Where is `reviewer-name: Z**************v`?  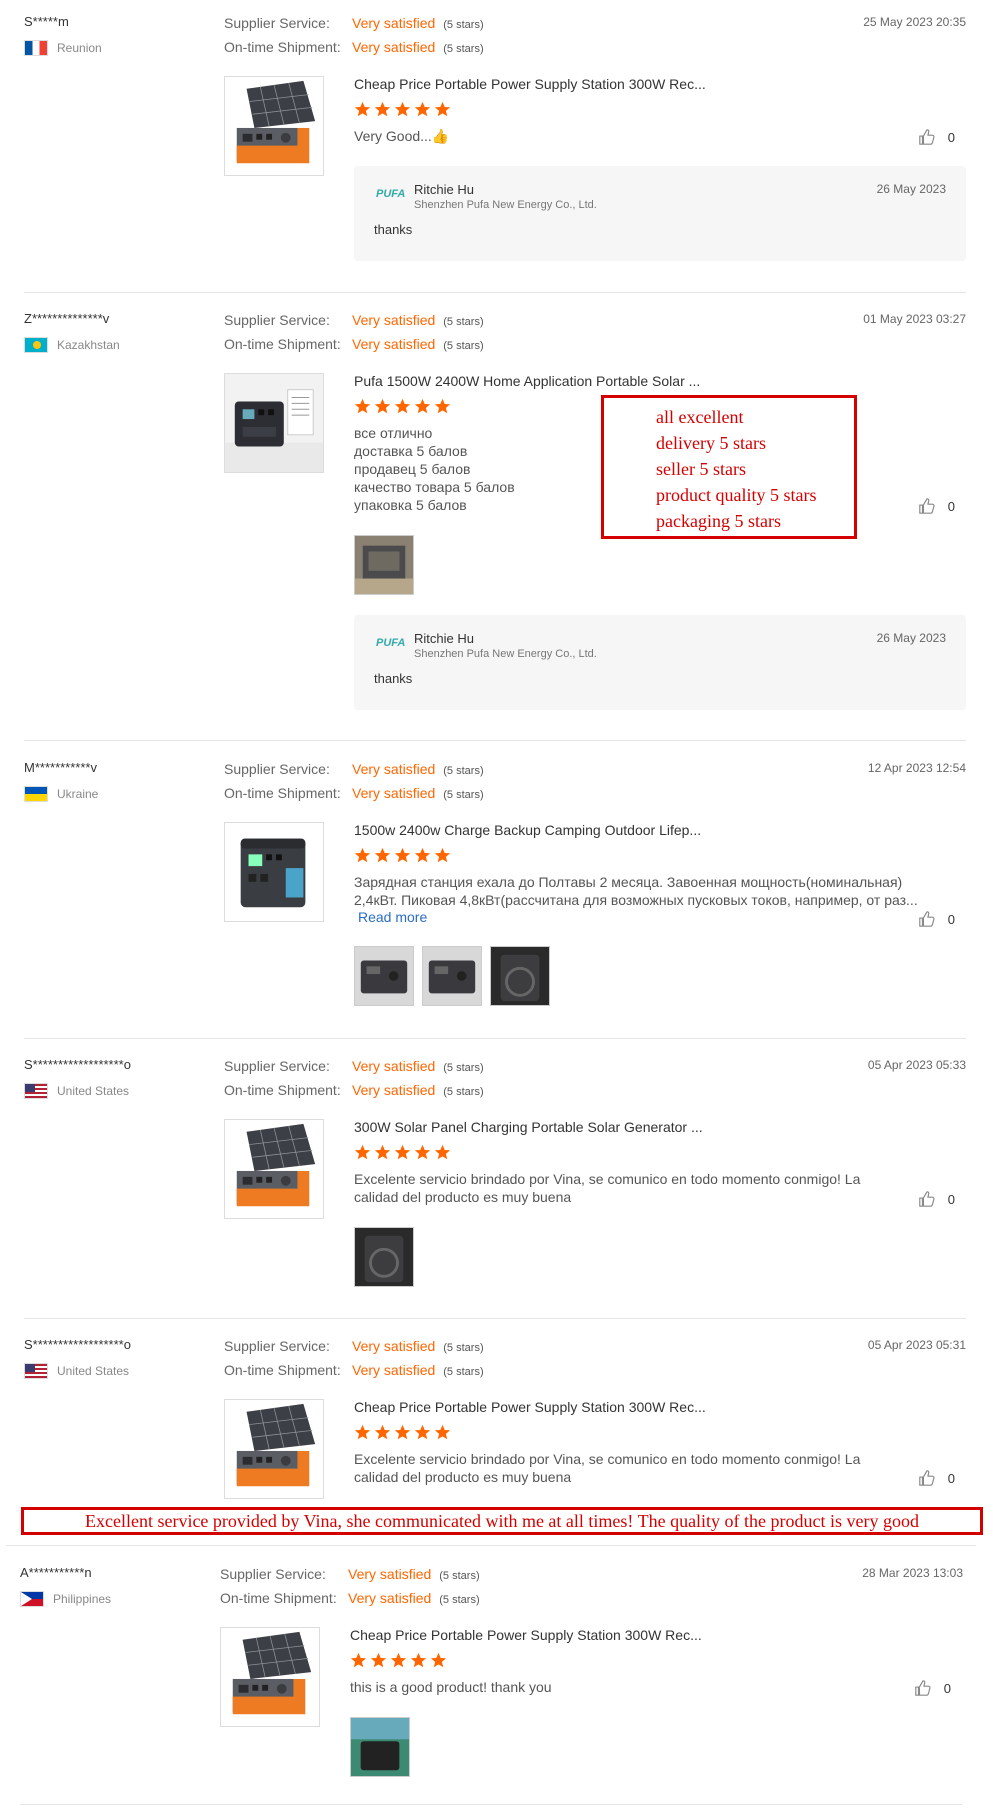
reviewer-name: Z**************v is located at coordinates (67, 318).